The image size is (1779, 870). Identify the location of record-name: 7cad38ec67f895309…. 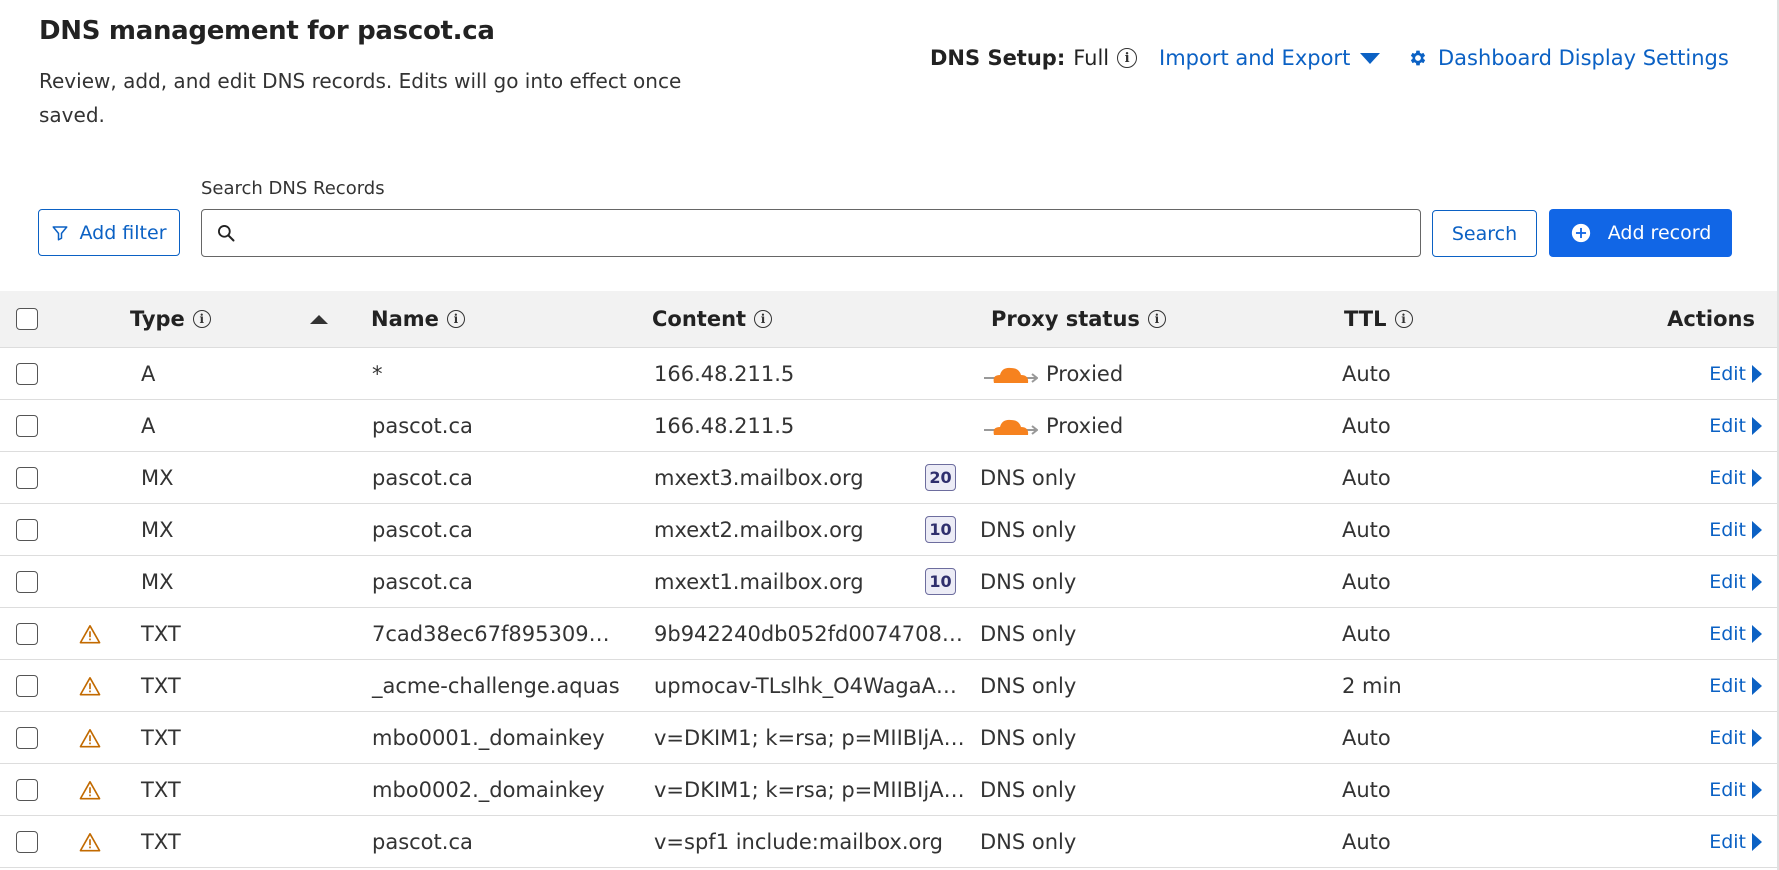
(491, 633).